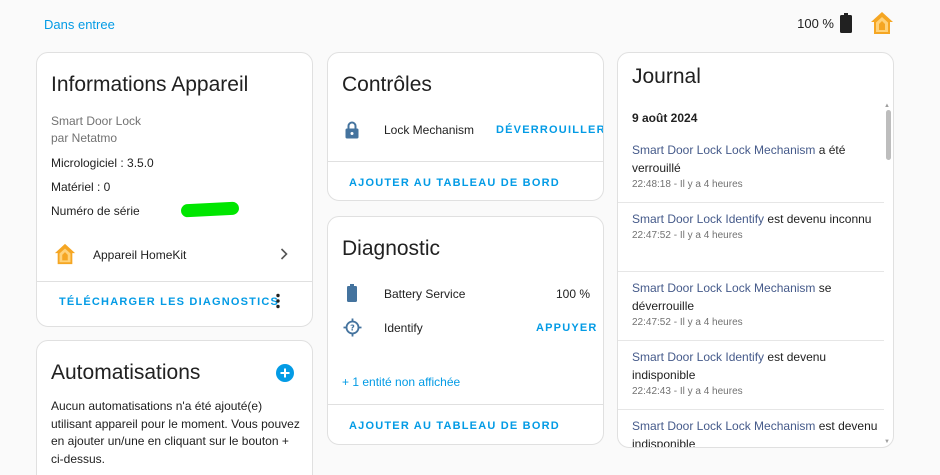  I want to click on logbook-time: 22:42:43 - Il y a 4 heures, so click(687, 391).